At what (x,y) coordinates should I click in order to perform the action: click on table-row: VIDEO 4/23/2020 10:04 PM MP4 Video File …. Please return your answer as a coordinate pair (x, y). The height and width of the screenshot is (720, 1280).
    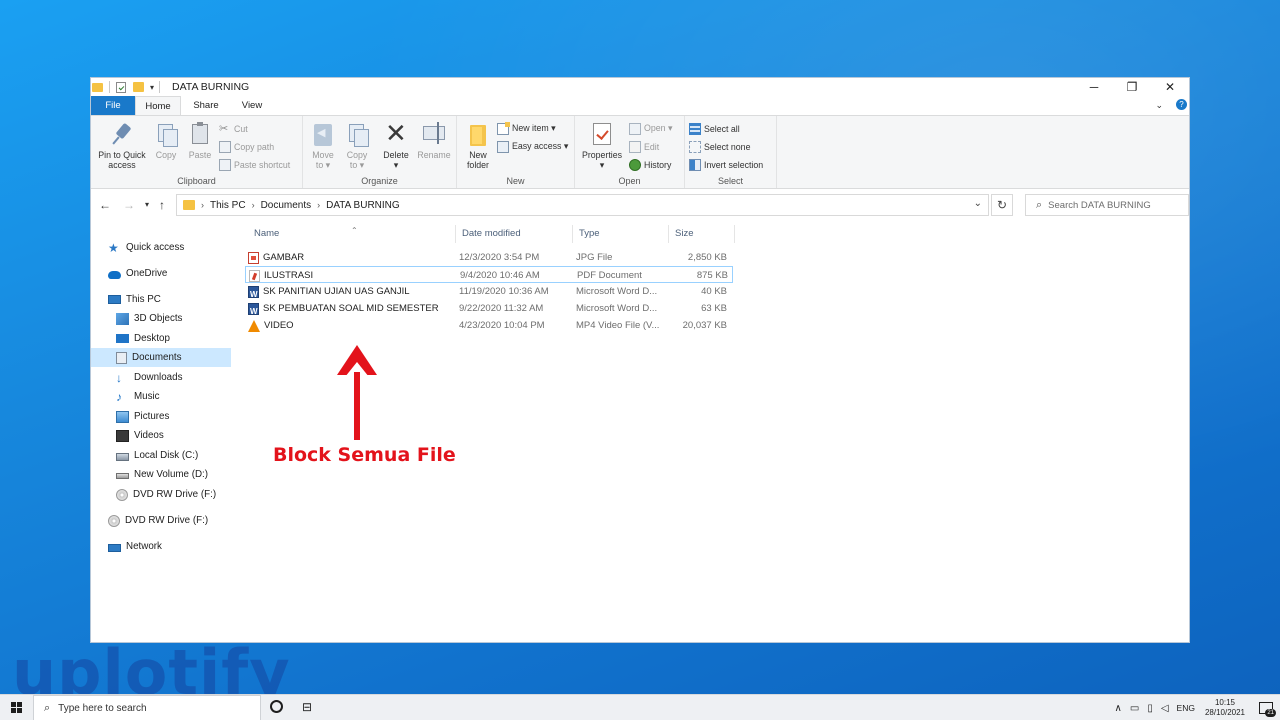
    Looking at the image, I should click on (489, 325).